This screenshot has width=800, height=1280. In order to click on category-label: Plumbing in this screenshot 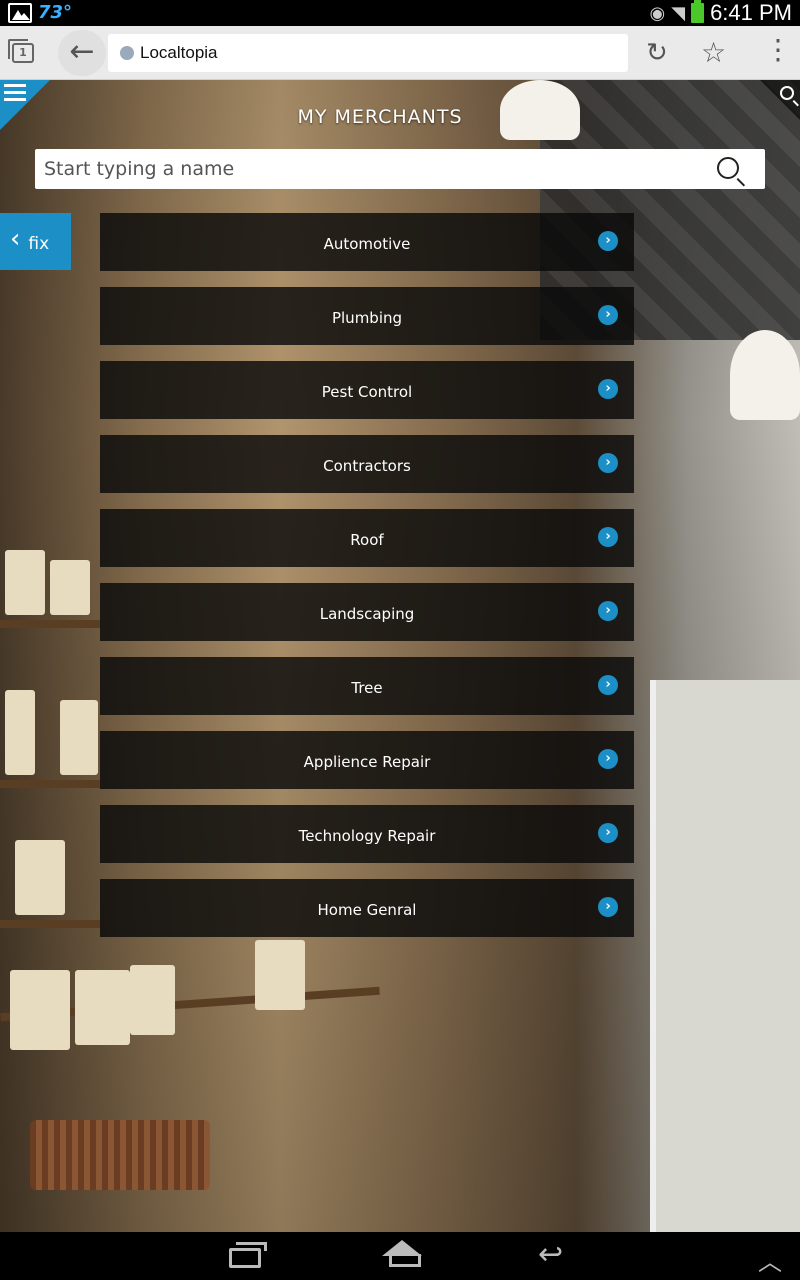, I will do `click(367, 318)`.